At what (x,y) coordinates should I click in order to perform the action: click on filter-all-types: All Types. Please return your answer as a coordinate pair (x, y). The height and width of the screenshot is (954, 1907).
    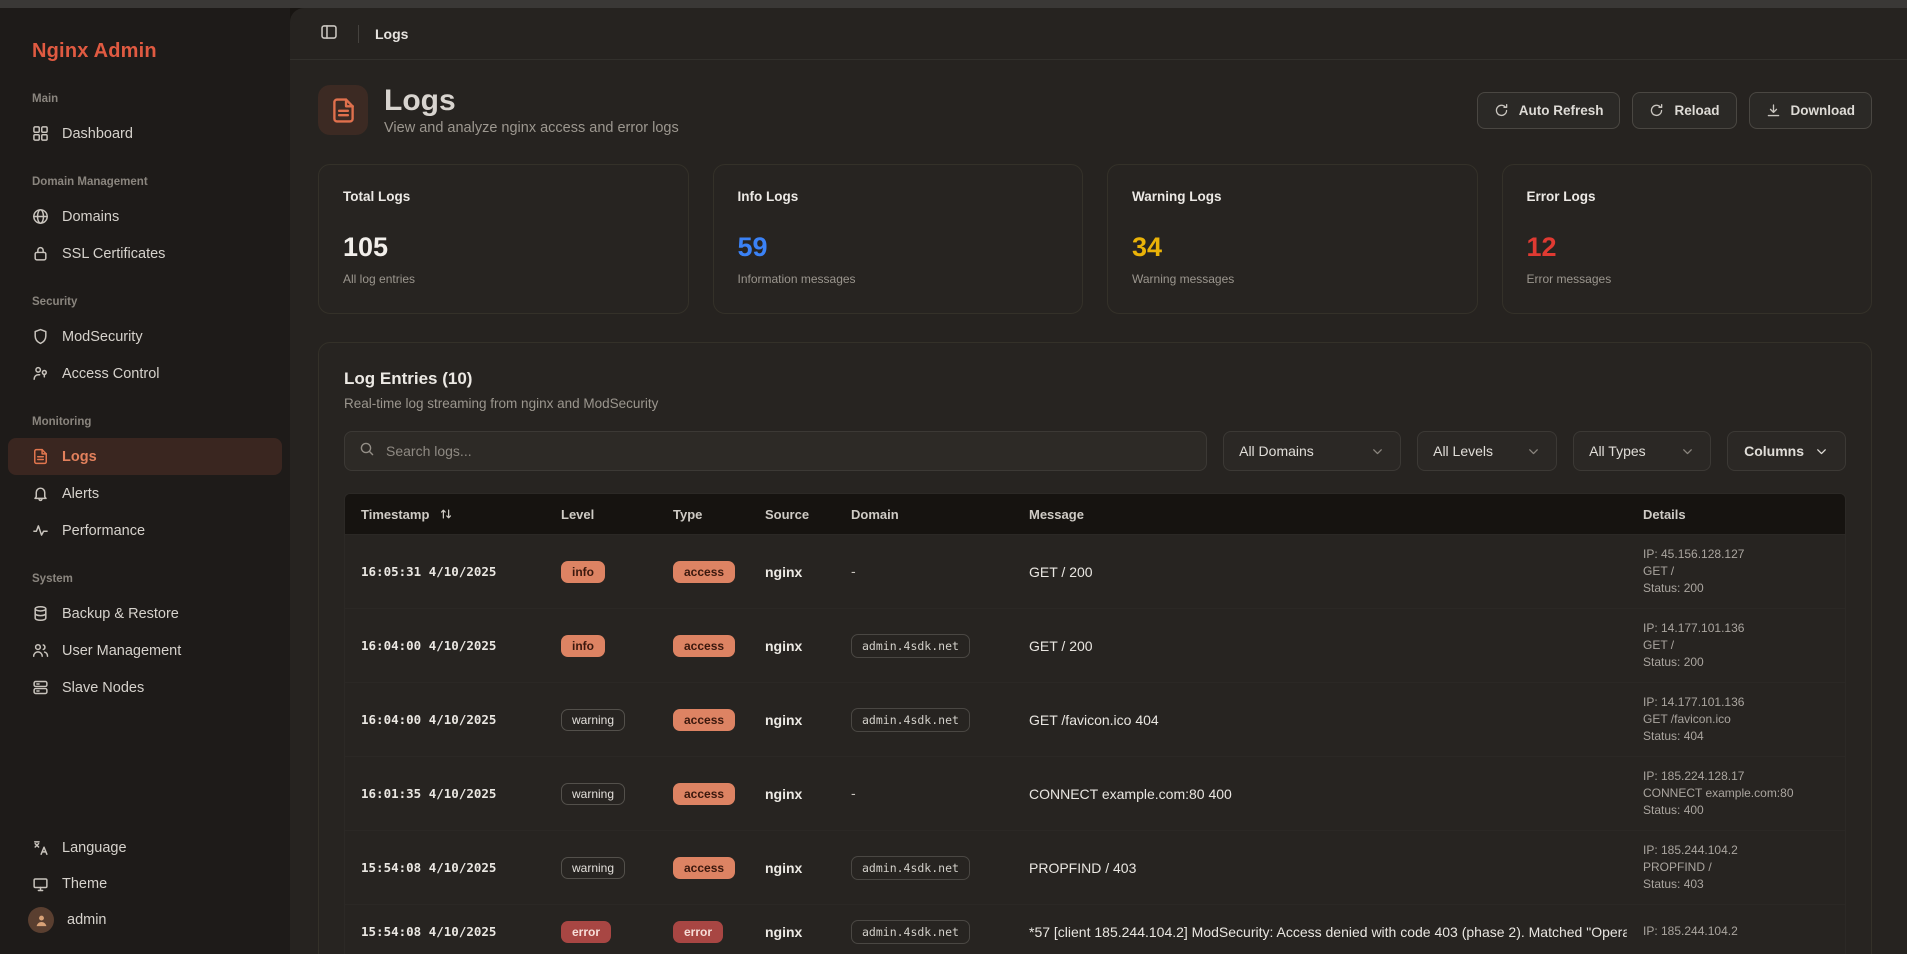
    Looking at the image, I should click on (1642, 451).